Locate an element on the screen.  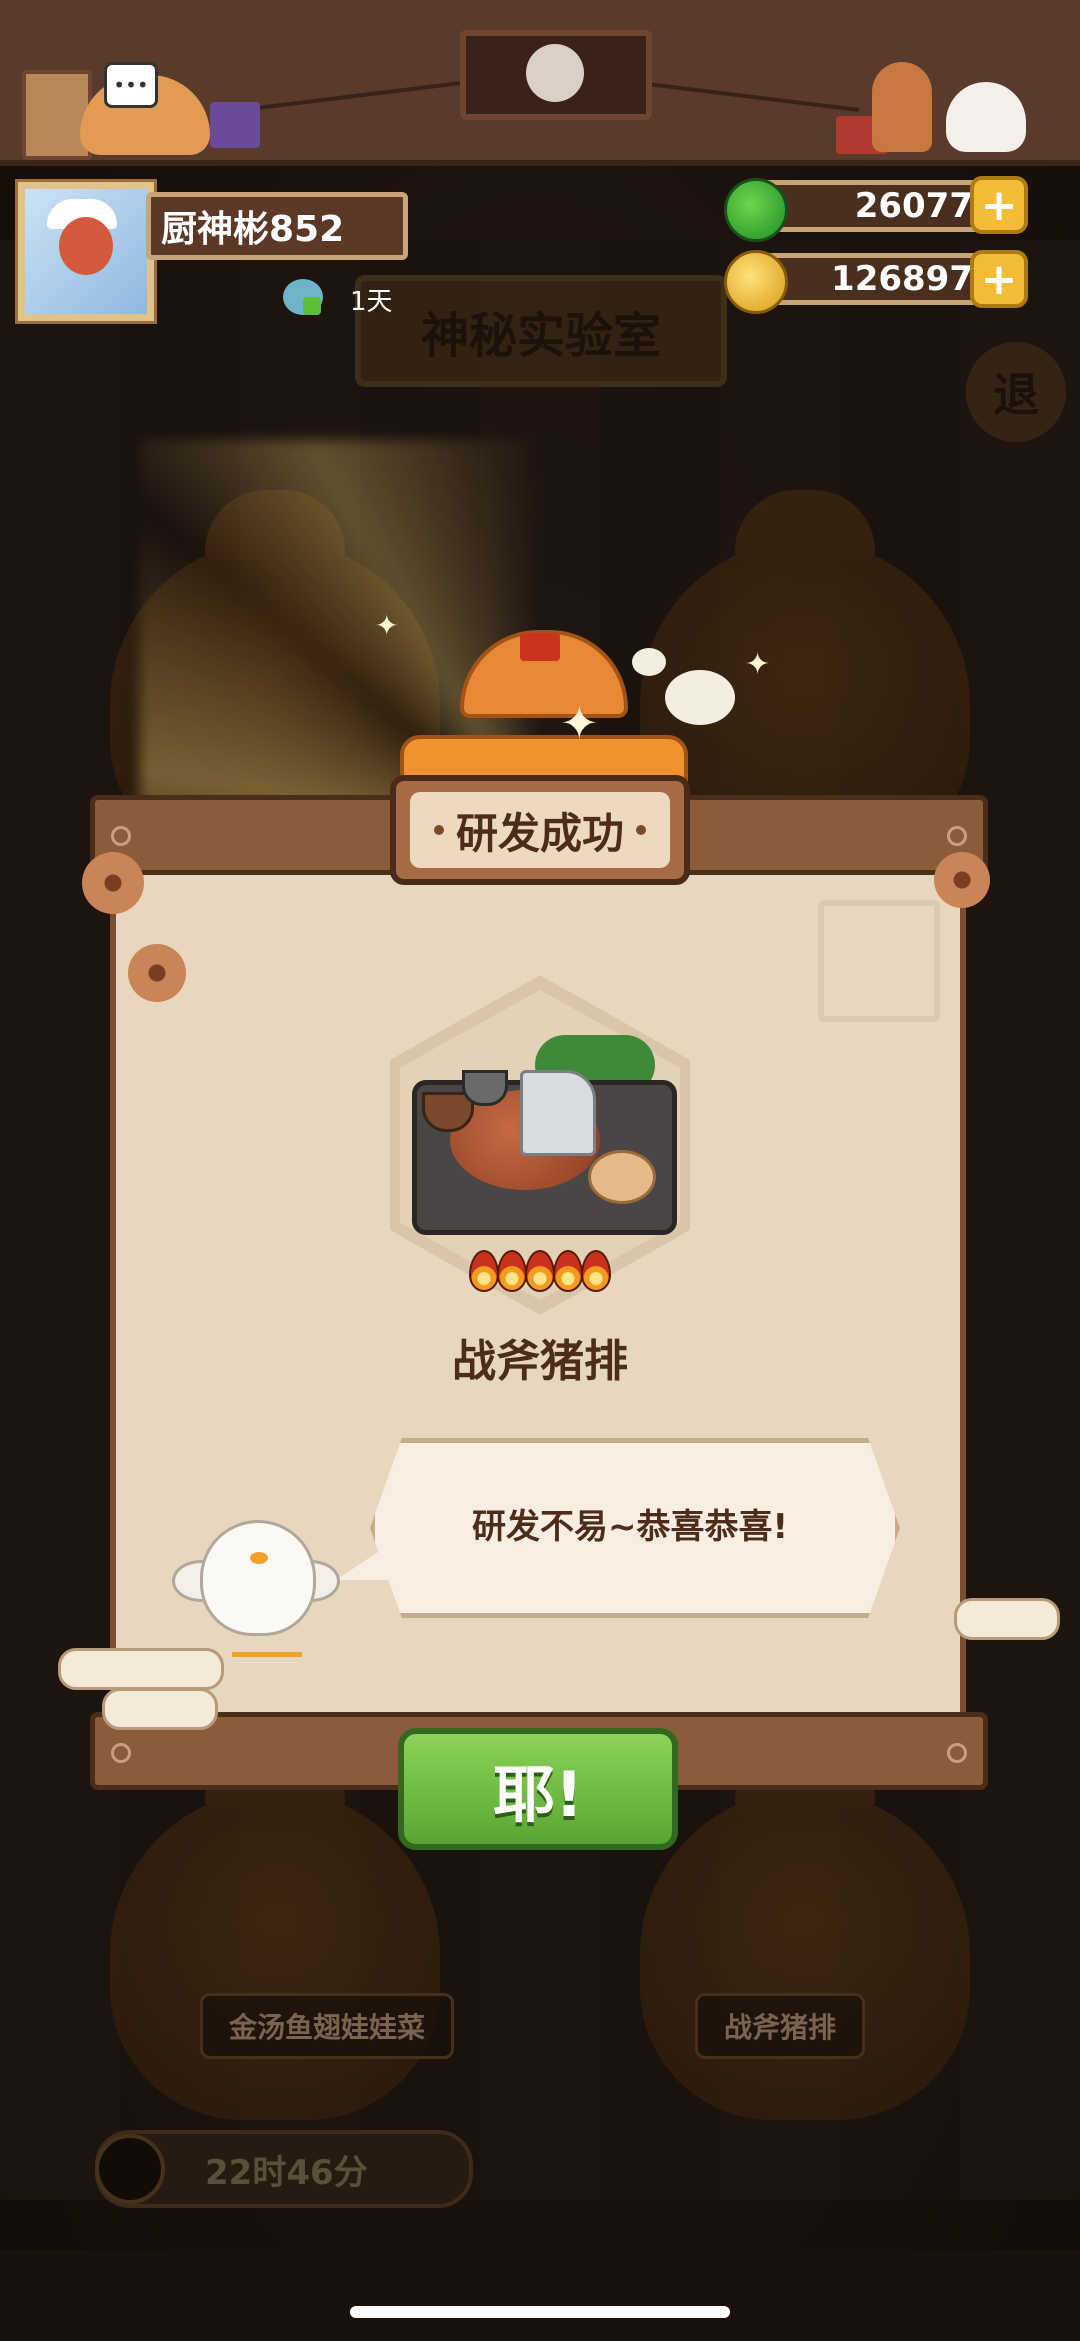
player-name: 厨神彬852 is located at coordinates (277, 226).